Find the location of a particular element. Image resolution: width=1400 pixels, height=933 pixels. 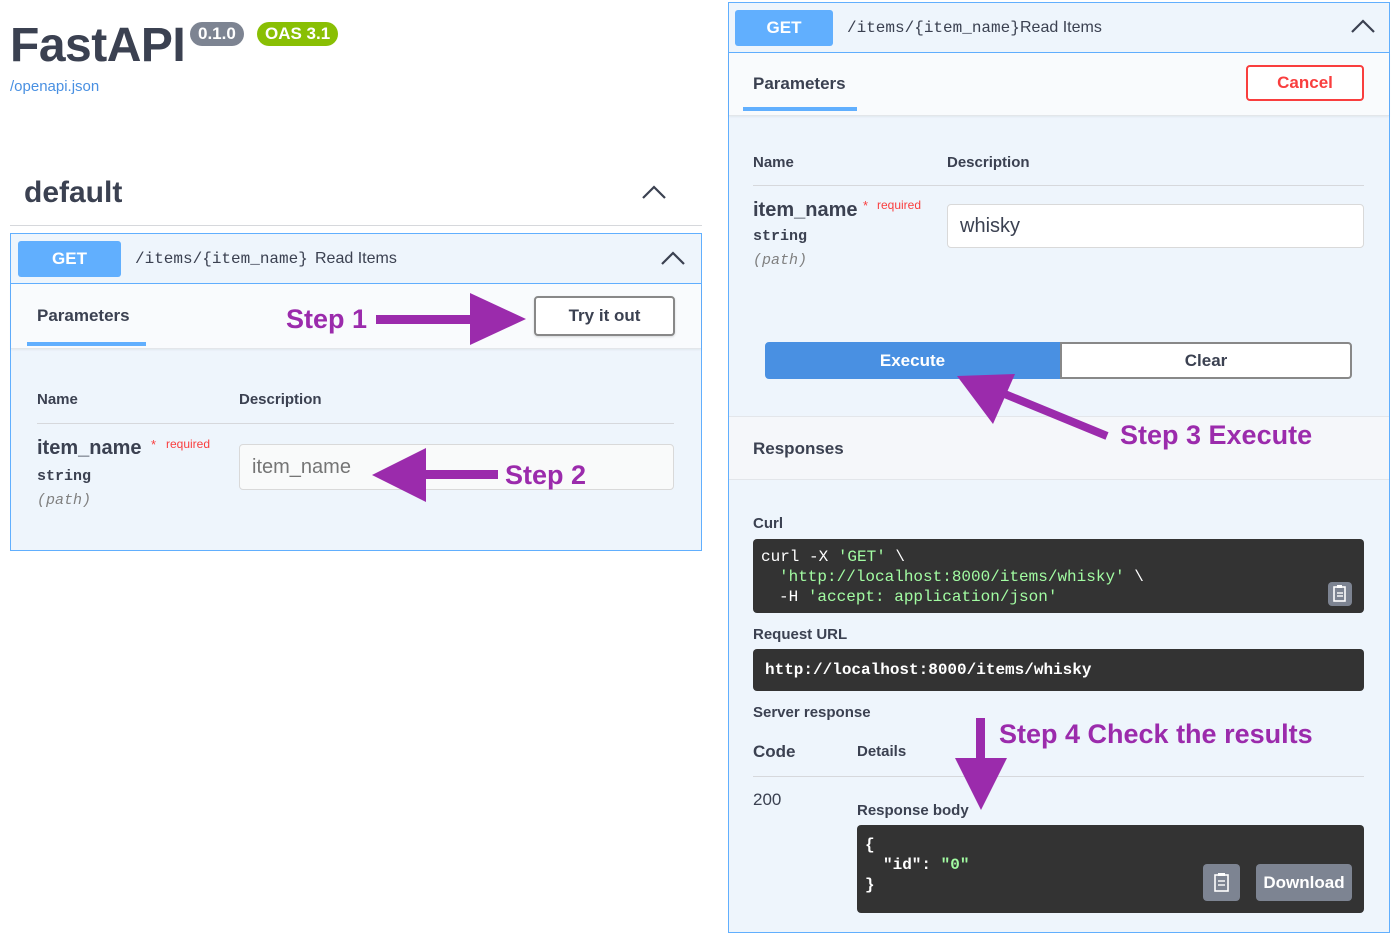

openapi-json-link: /openapi.json is located at coordinates (54, 86).